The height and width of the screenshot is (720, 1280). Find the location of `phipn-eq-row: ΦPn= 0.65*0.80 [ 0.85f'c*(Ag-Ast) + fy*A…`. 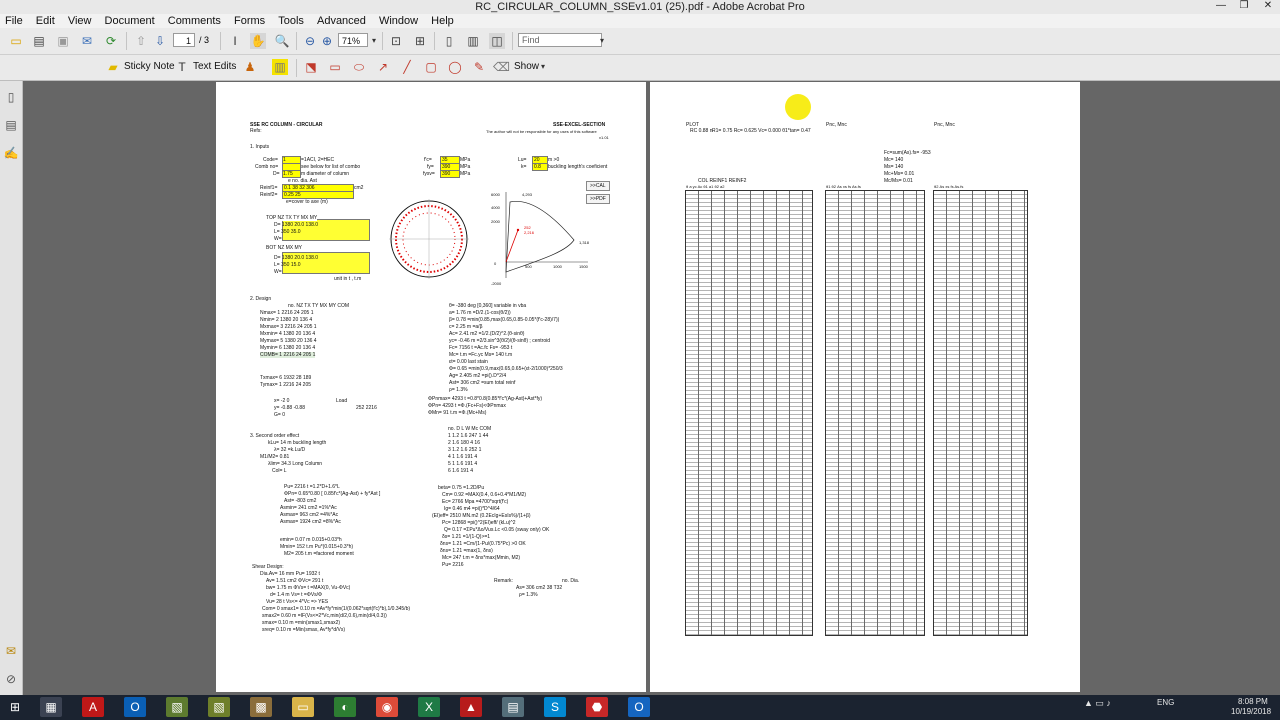

phipn-eq-row: ΦPn= 0.65*0.80 [ 0.85f'c*(Ag-Ast) + fy*A… is located at coordinates (332, 494).